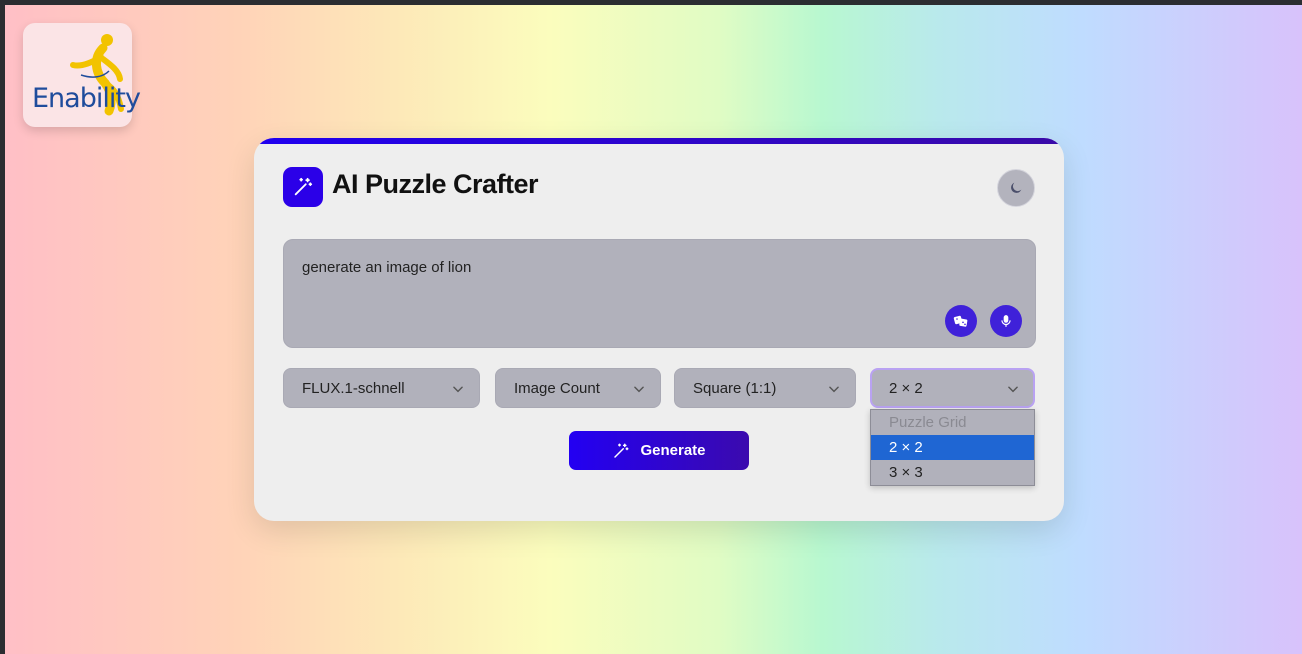  Describe the element at coordinates (82, 75) in the screenshot. I see `enability-logo: Enability` at that location.